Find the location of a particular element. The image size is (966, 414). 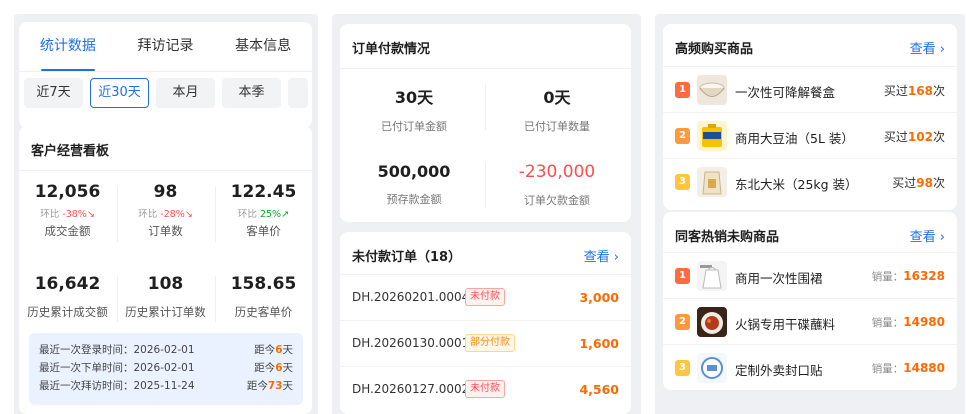

period-month: 本月 is located at coordinates (185, 93).